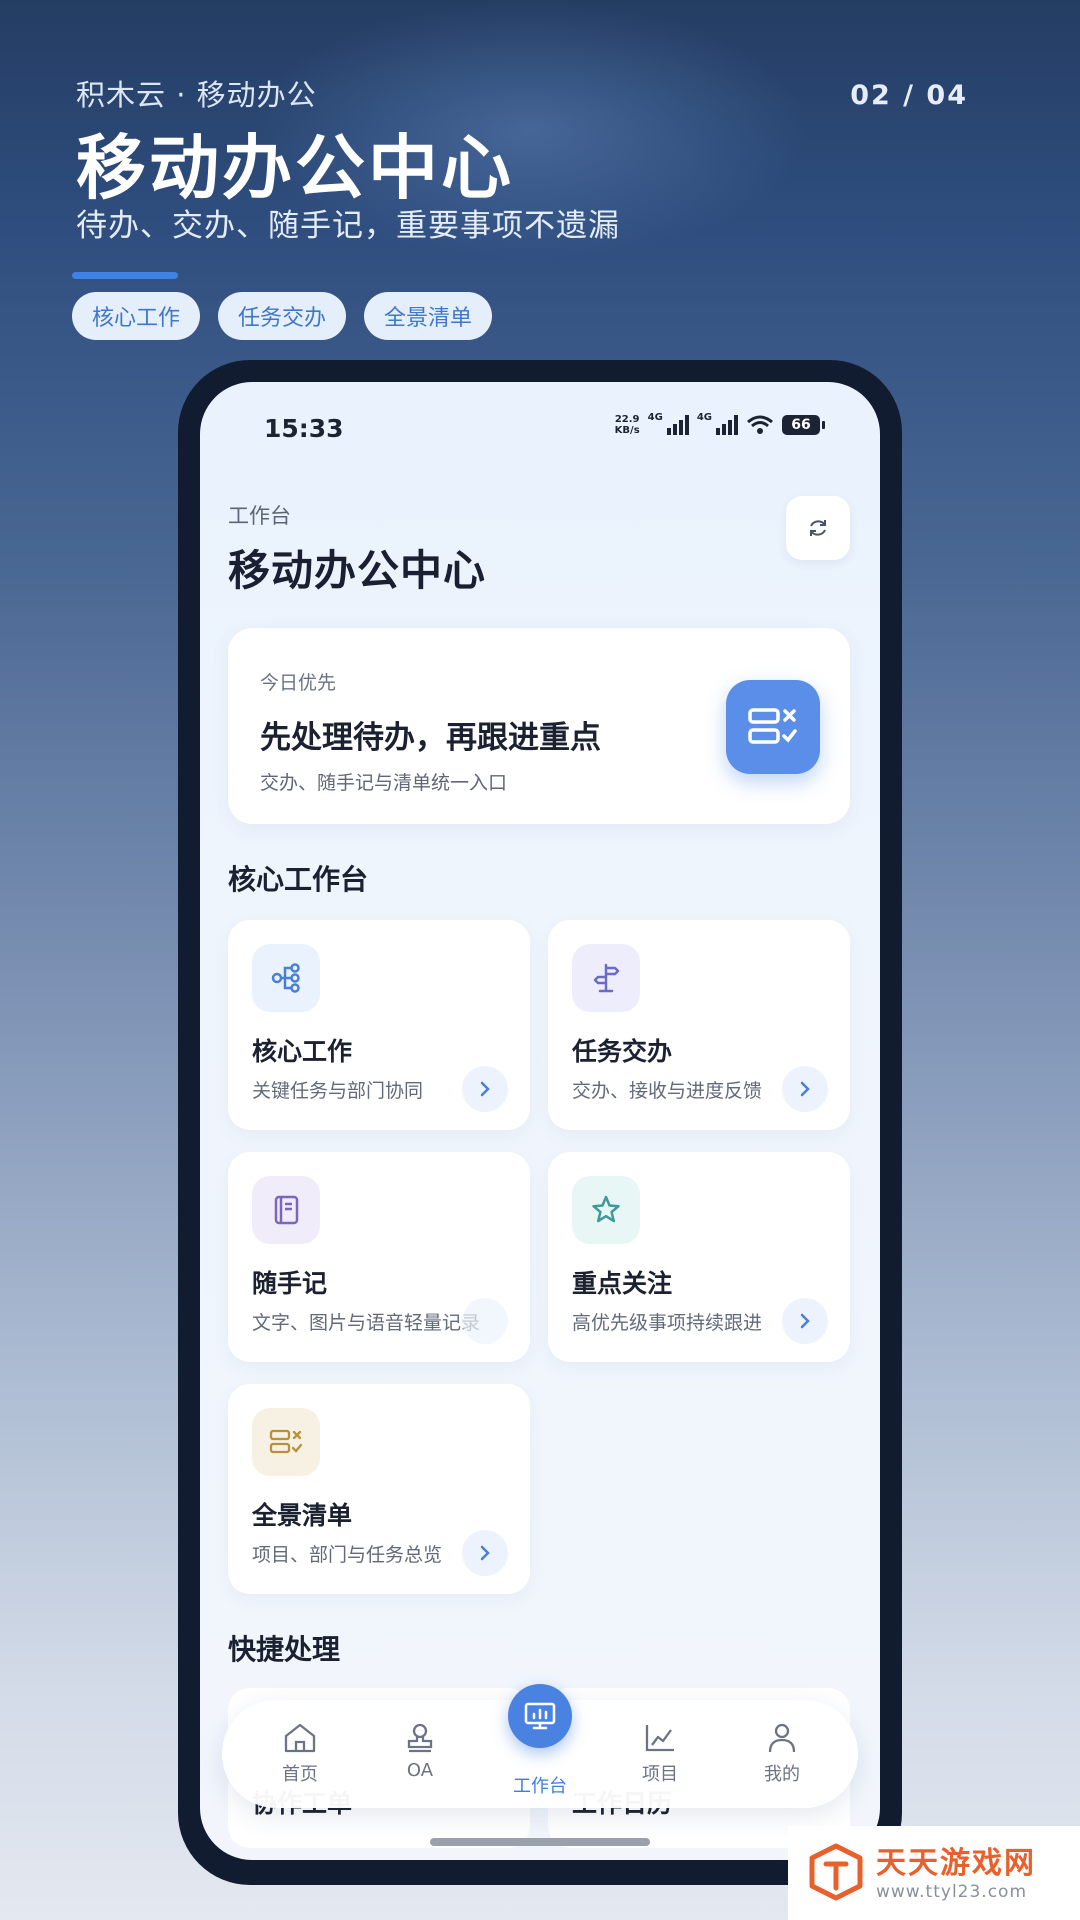 The width and height of the screenshot is (1080, 1920). I want to click on status-icons: 22.9 KB/s 4G 4G 66, so click(719, 423).